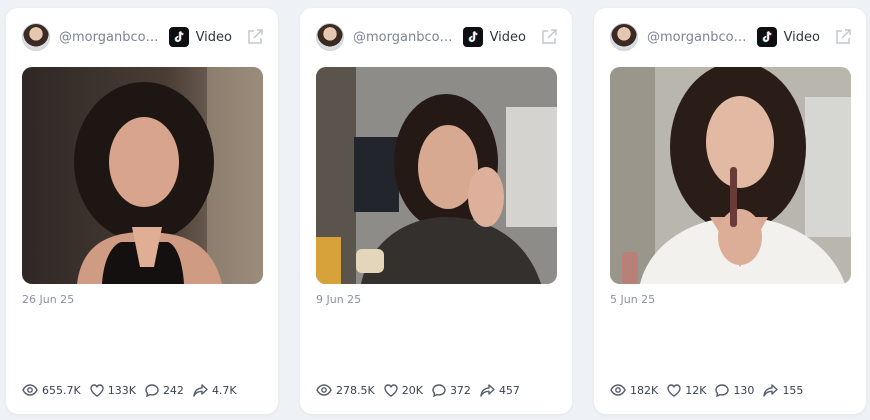 The height and width of the screenshot is (420, 870). I want to click on shares-stat: 155, so click(783, 390).